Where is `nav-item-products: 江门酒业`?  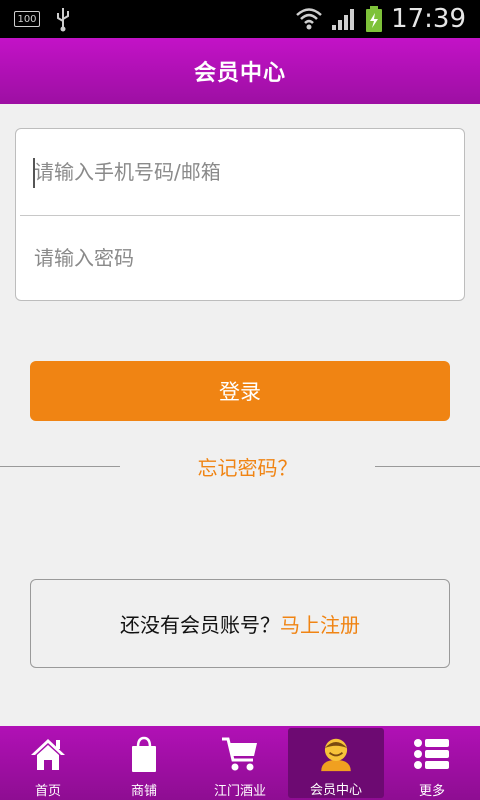
nav-item-products: 江门酒业 is located at coordinates (240, 763).